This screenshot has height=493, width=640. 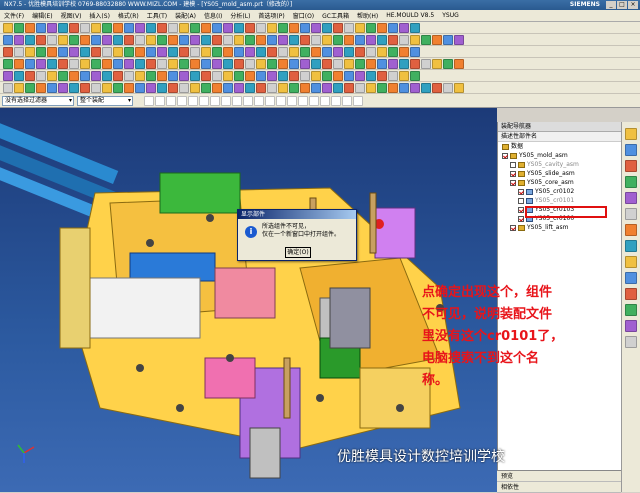 What do you see at coordinates (559, 227) in the screenshot?
I see `tree-node: YS05_lift_asm` at bounding box center [559, 227].